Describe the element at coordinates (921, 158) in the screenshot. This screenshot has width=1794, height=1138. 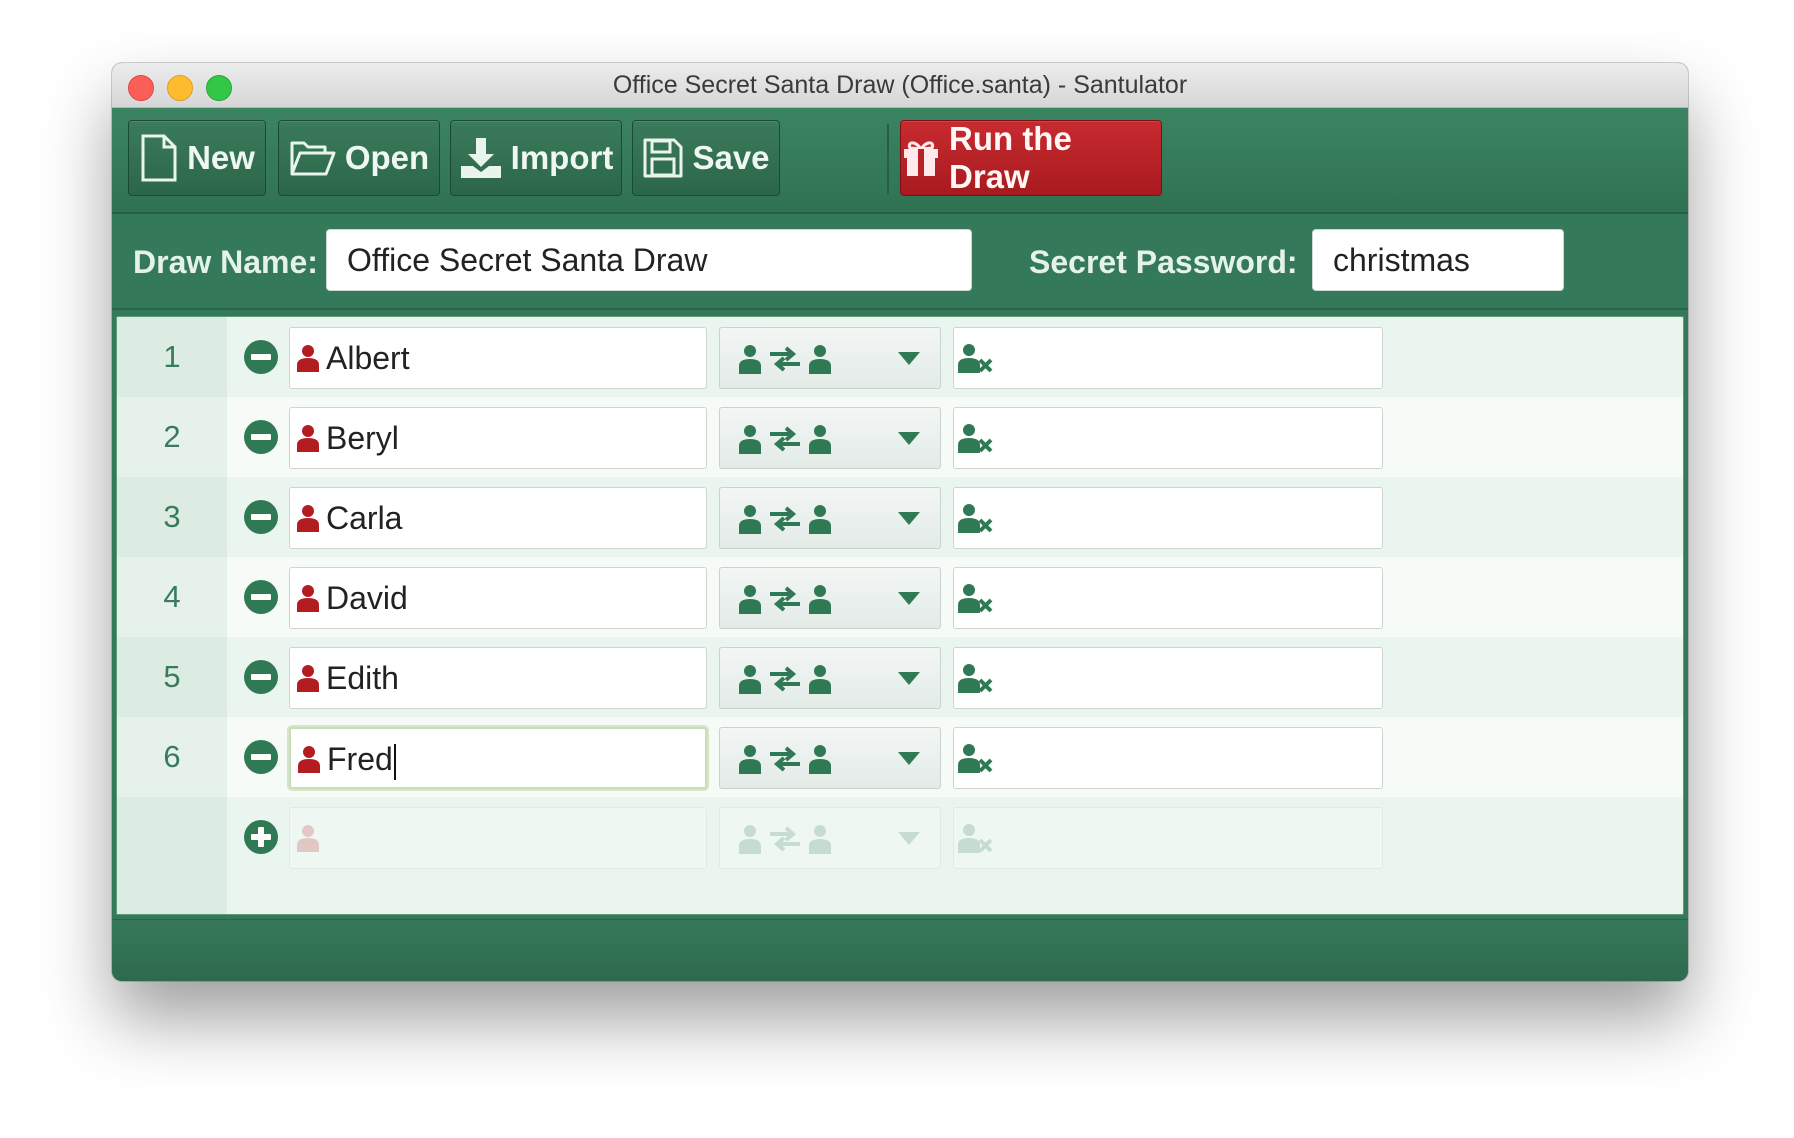
I see `gift-icon` at that location.